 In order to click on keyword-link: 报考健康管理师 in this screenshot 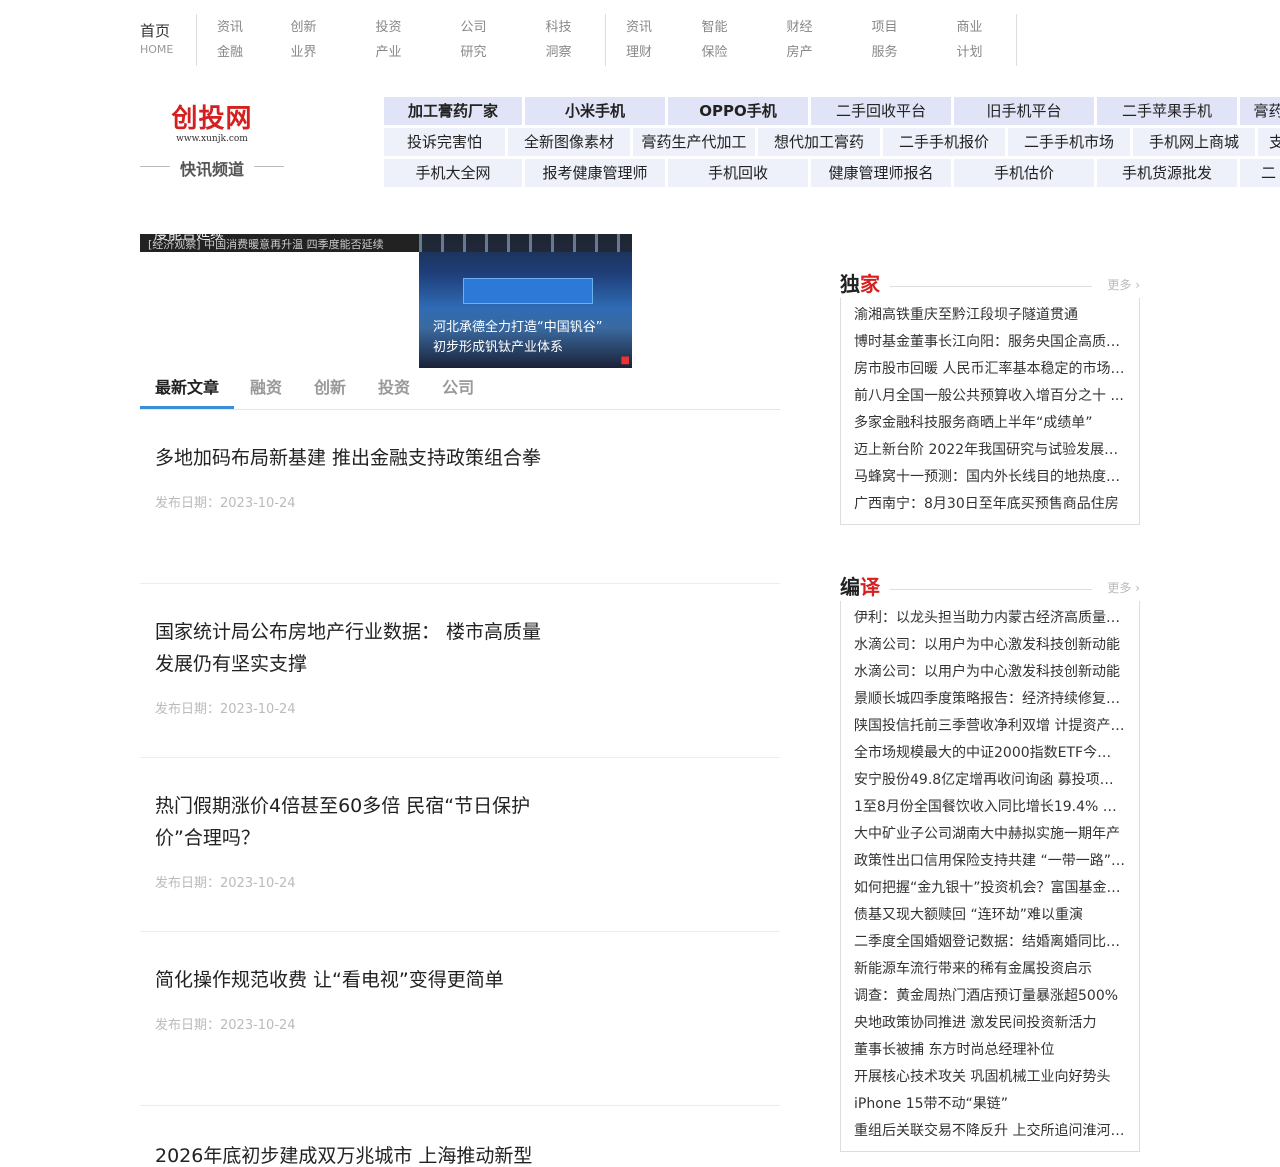, I will do `click(596, 173)`.